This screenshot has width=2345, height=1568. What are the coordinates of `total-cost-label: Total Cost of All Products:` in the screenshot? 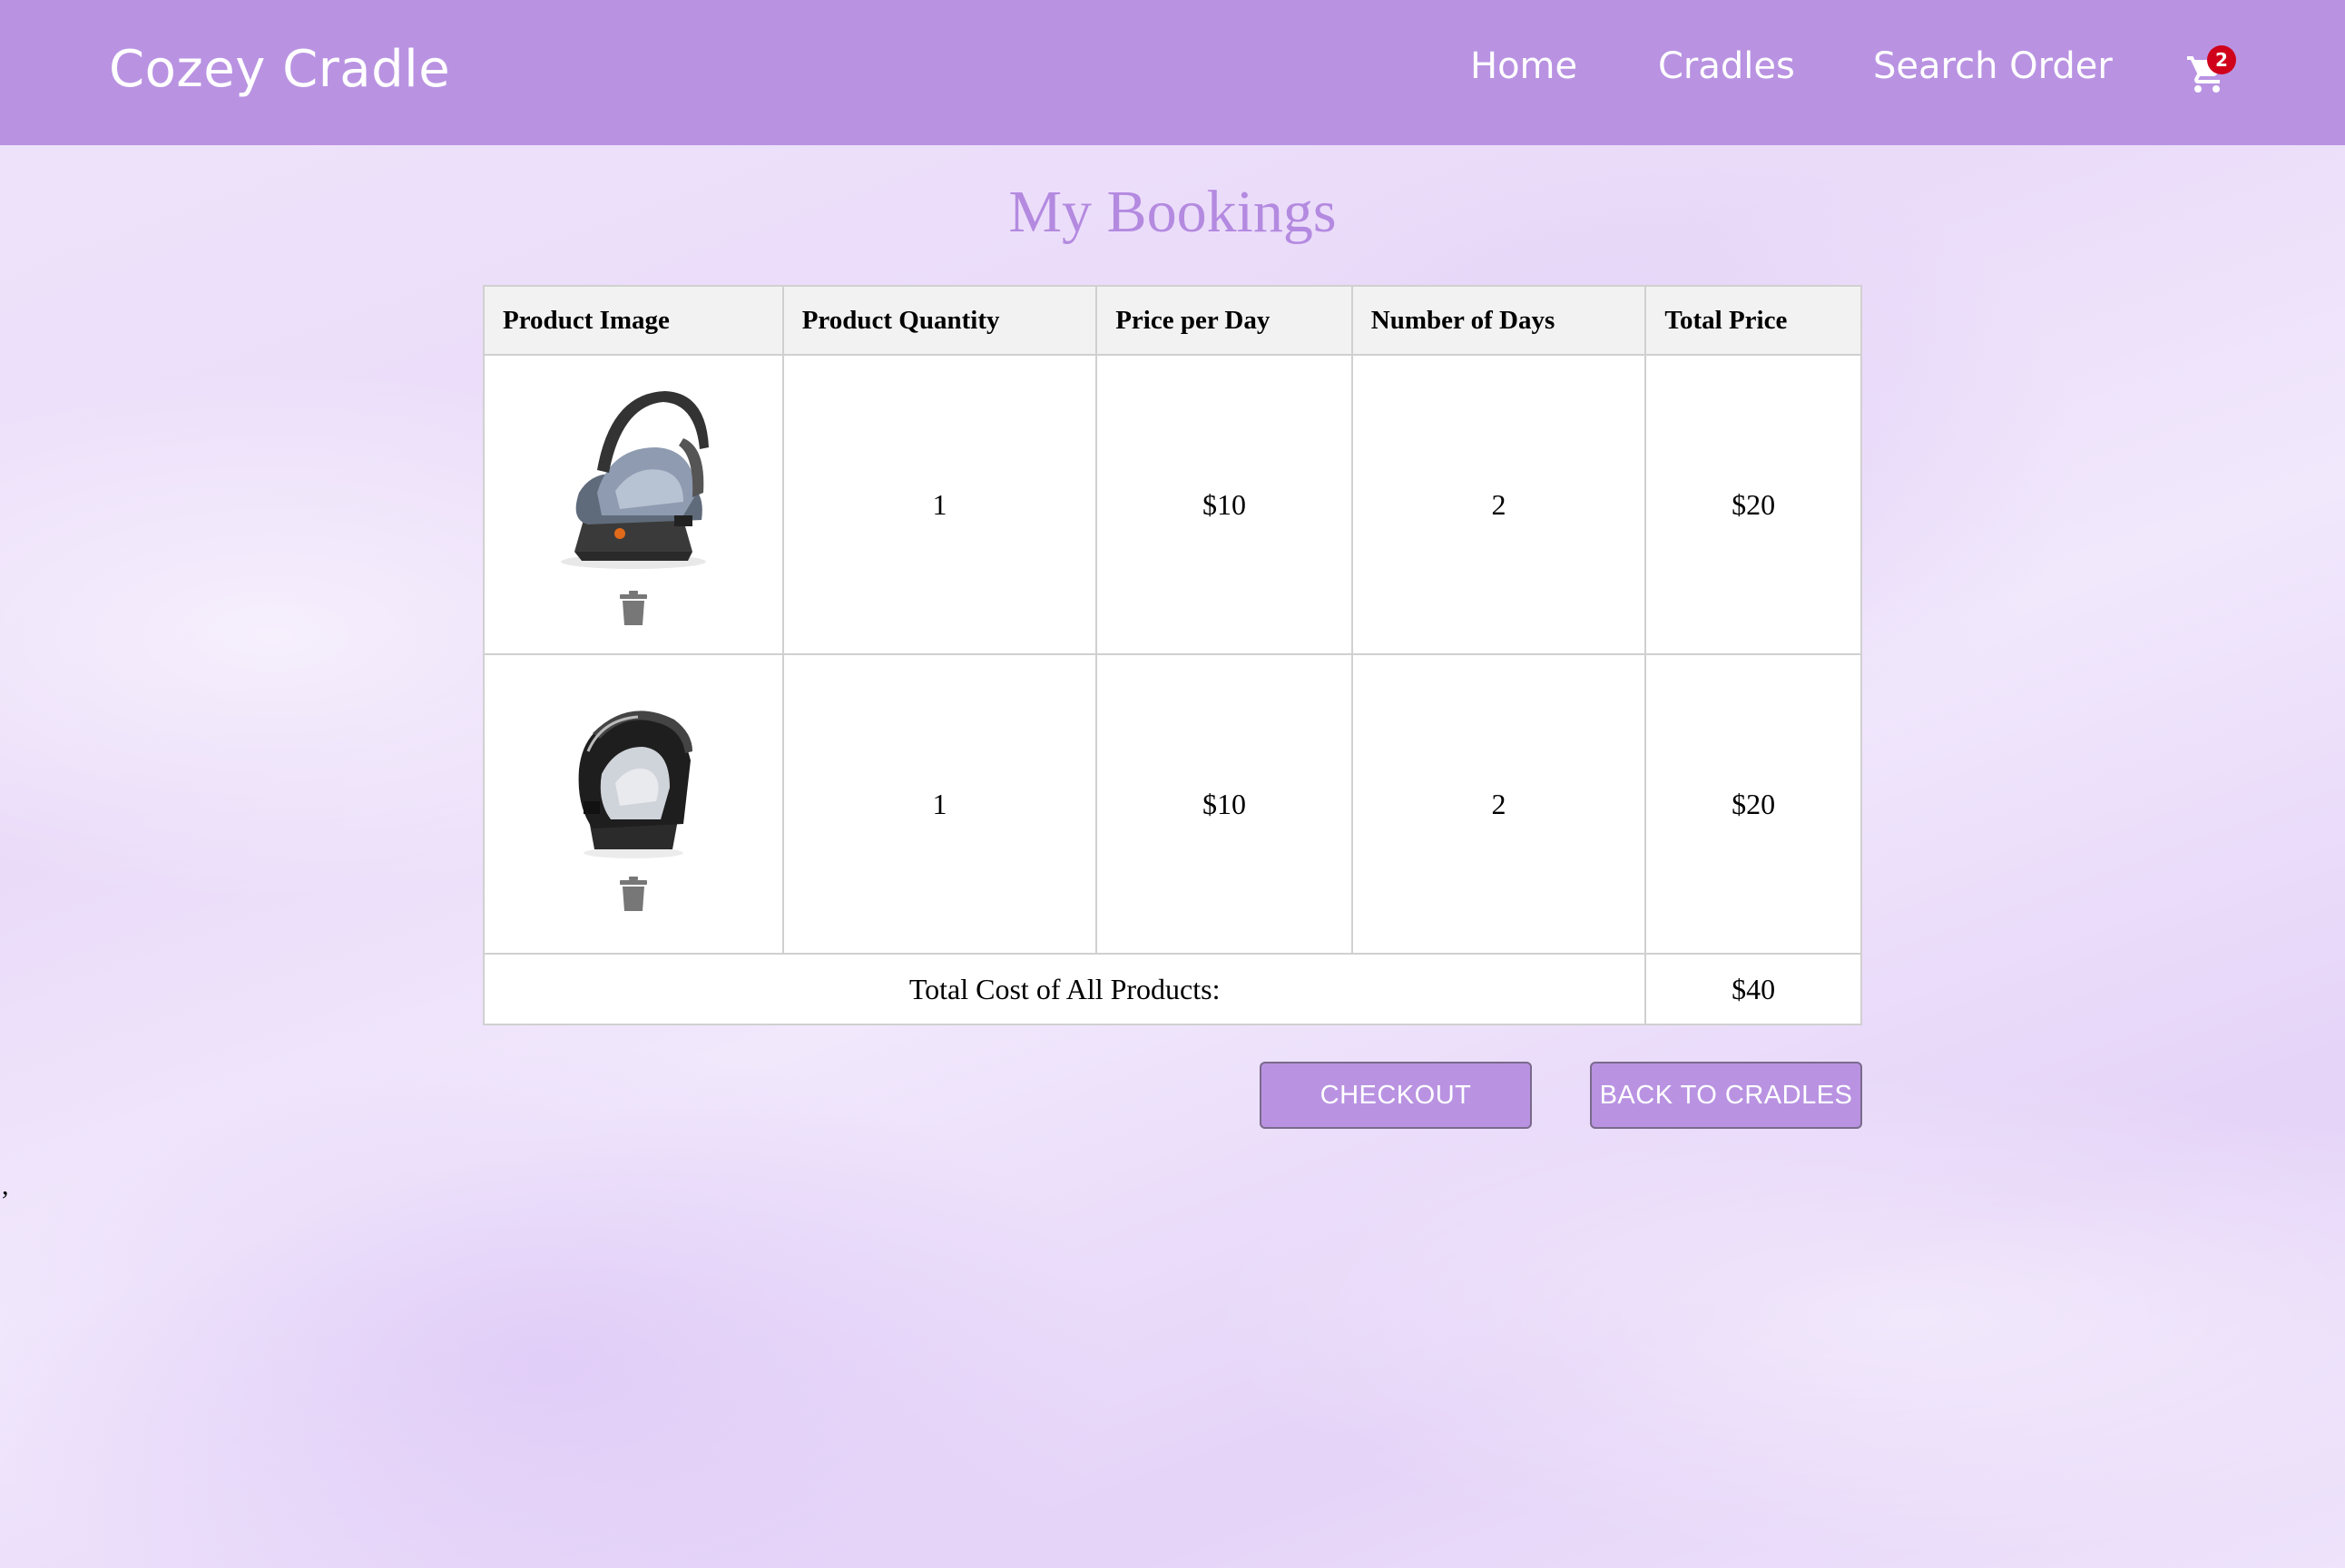 It's located at (1064, 989).